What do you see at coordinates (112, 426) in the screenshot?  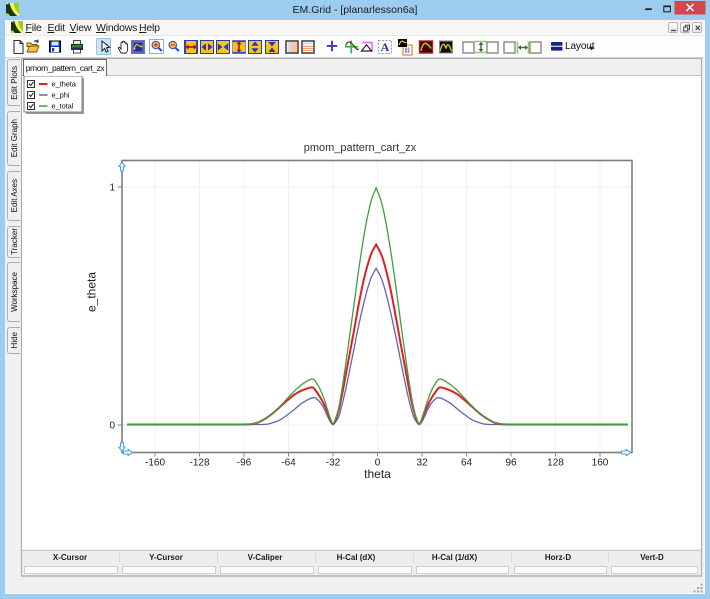 I see `svg-text: 0` at bounding box center [112, 426].